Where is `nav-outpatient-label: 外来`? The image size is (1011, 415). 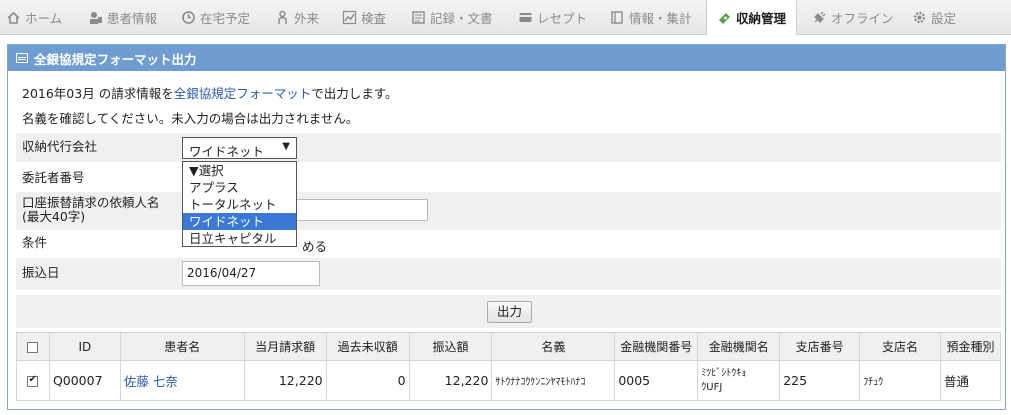 nav-outpatient-label: 外来 is located at coordinates (307, 18).